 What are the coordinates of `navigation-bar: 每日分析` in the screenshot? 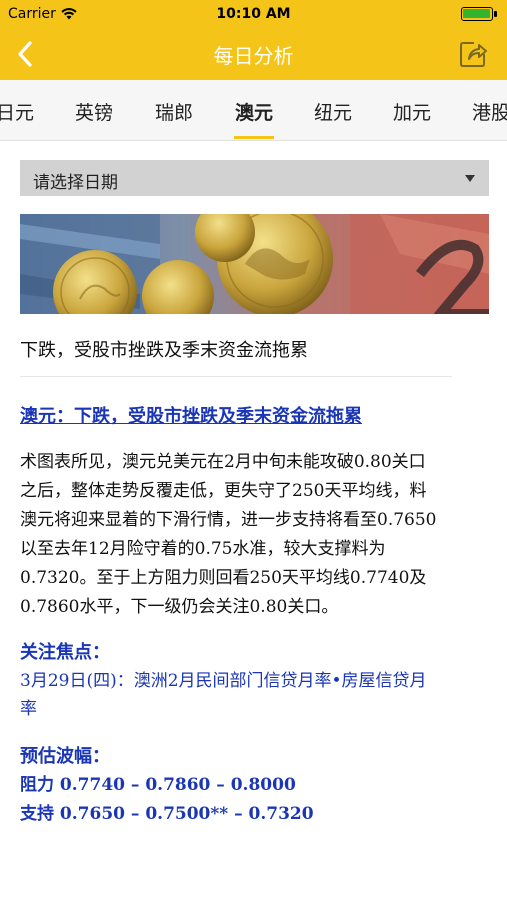 It's located at (253, 54).